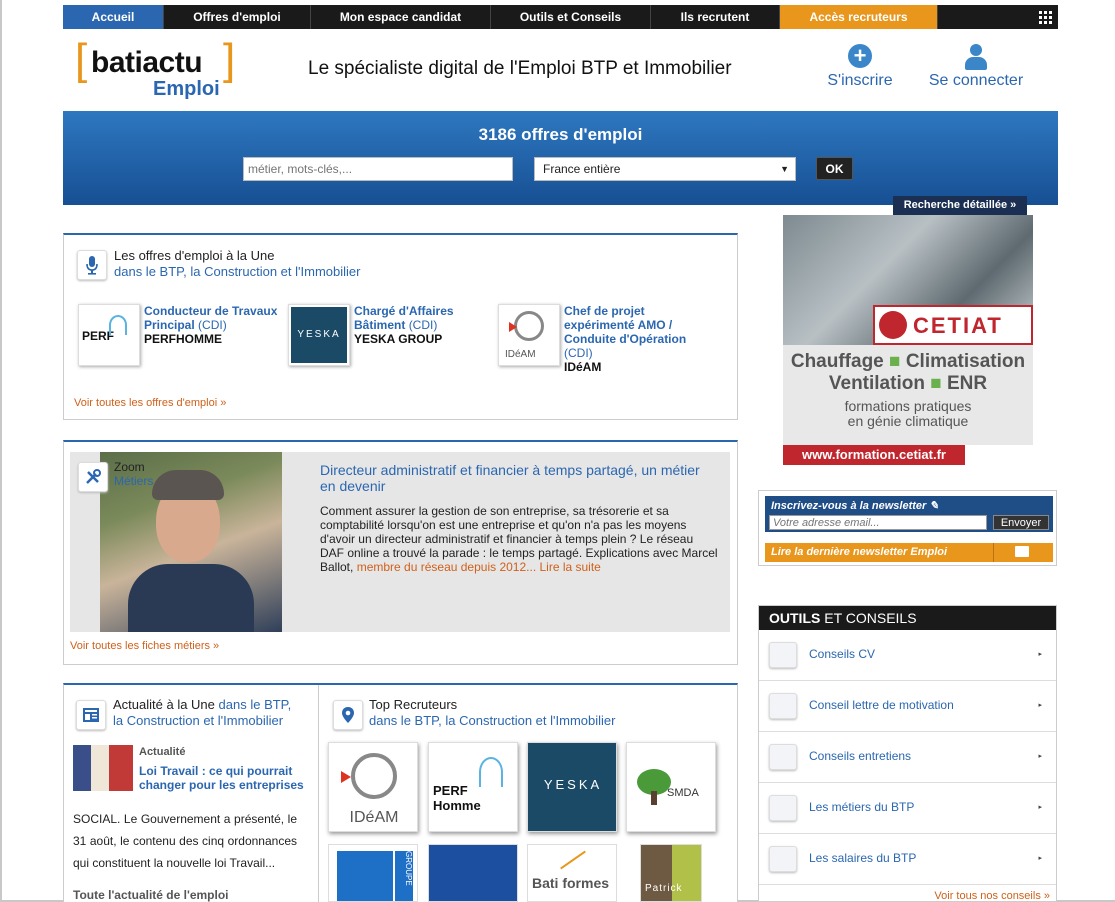 The width and height of the screenshot is (1115, 902). Describe the element at coordinates (878, 522) in the screenshot. I see `newsletter-email-input` at that location.